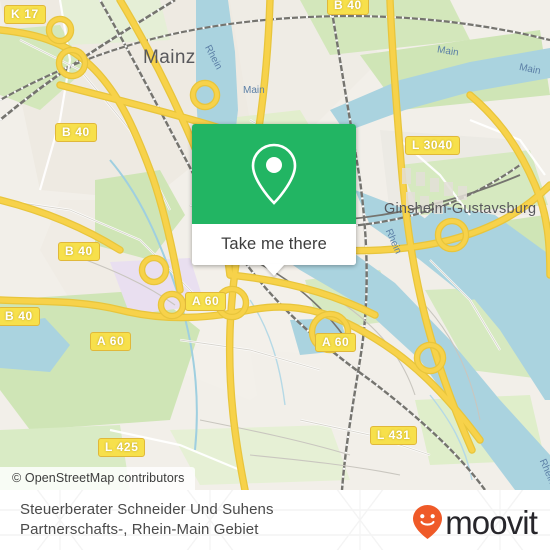 The image size is (550, 550). What do you see at coordinates (274, 270) in the screenshot?
I see `card-pointer-tail` at bounding box center [274, 270].